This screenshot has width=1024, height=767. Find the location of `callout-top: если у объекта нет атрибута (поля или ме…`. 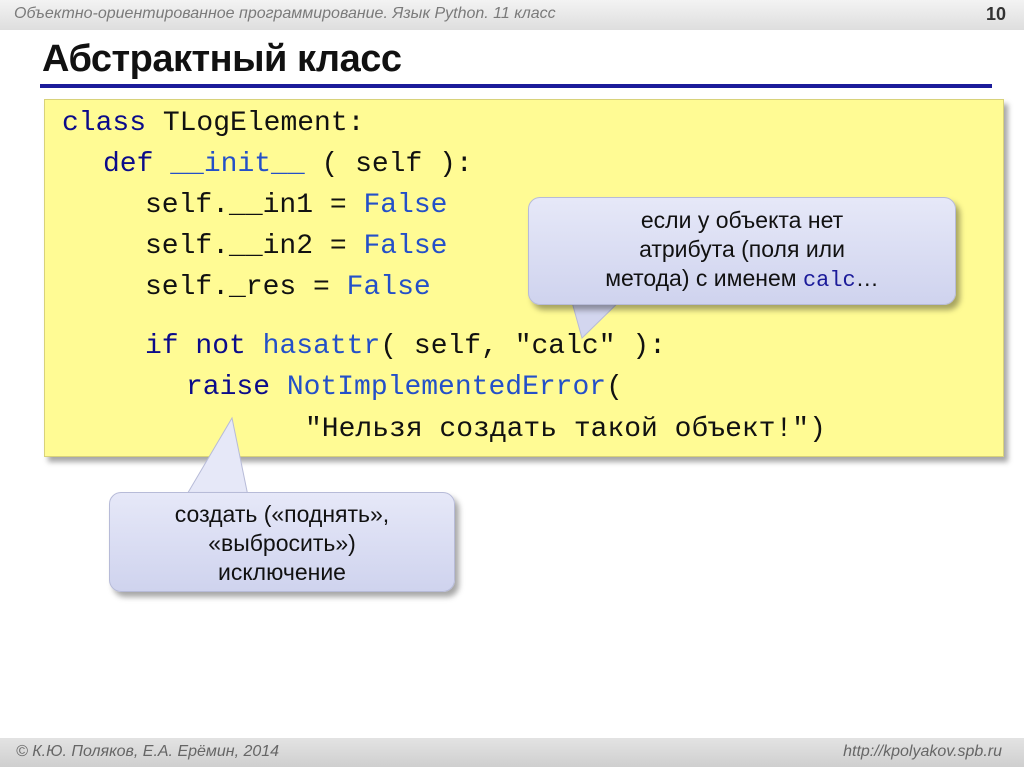

callout-top: если у объекта нет атрибута (поля или ме… is located at coordinates (742, 251).